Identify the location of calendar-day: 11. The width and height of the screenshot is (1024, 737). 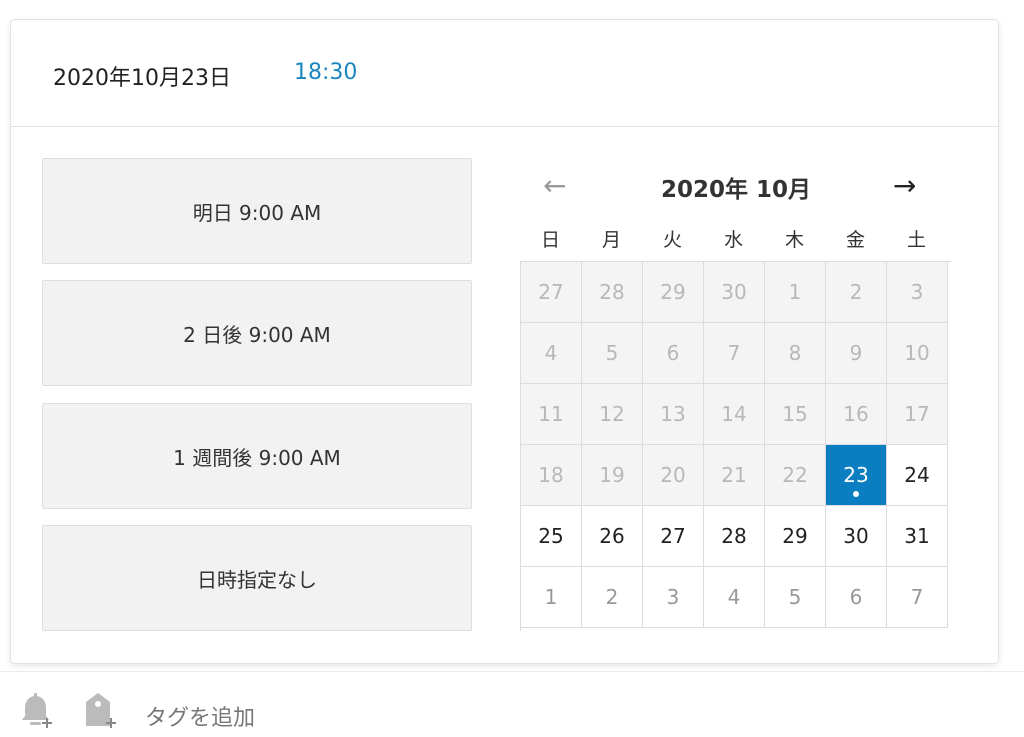
(551, 414).